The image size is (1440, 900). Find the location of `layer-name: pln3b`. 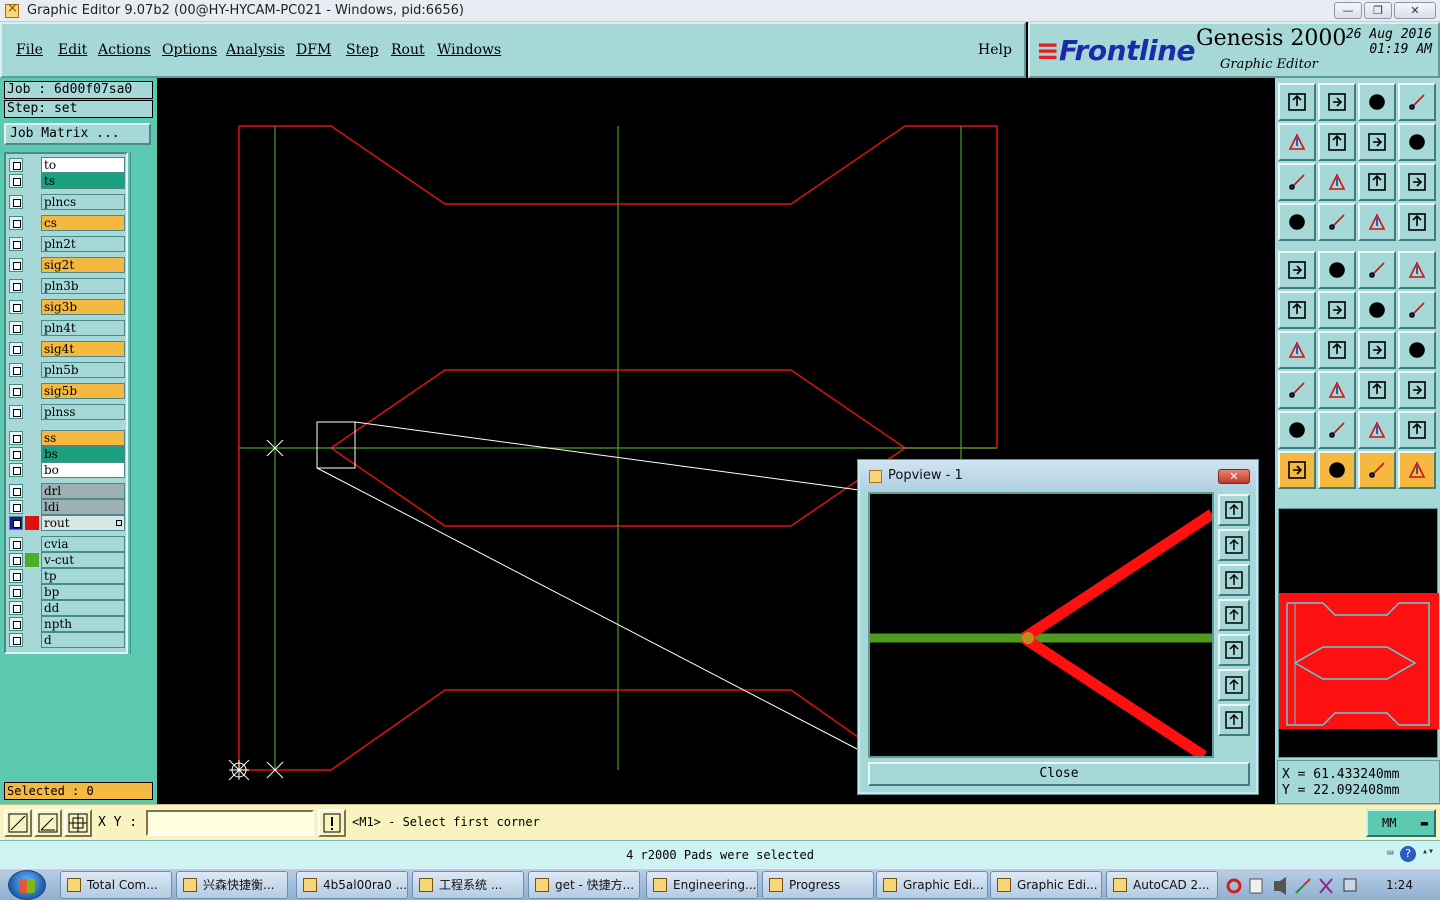

layer-name: pln3b is located at coordinates (83, 286).